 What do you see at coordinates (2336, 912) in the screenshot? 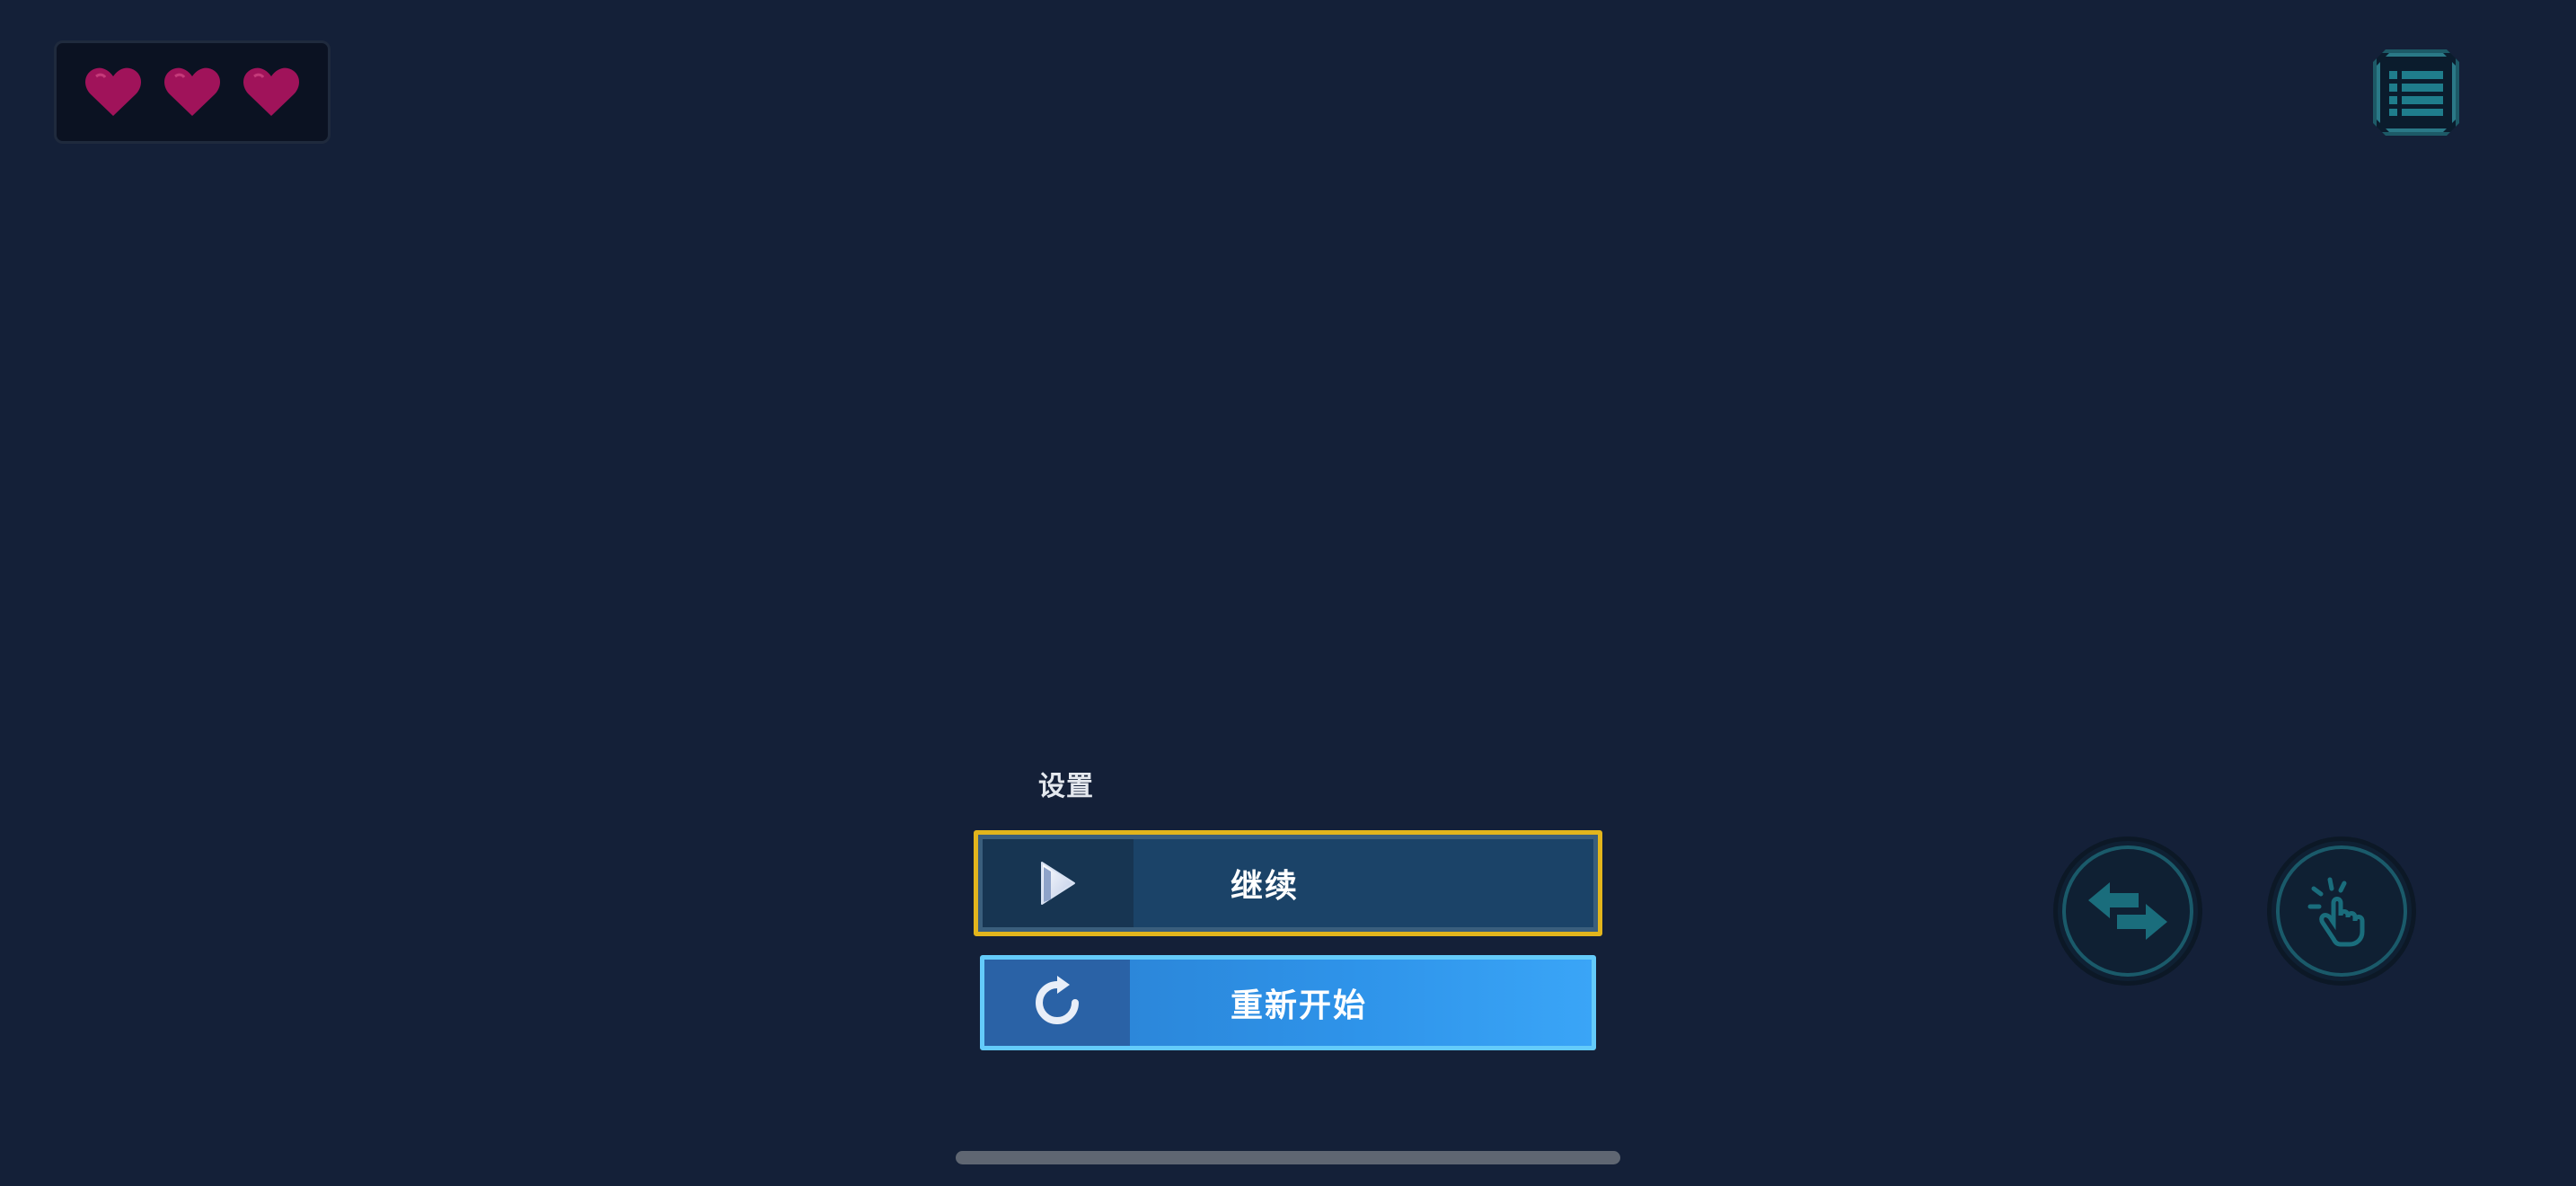
I see `tap-hand-icon` at bounding box center [2336, 912].